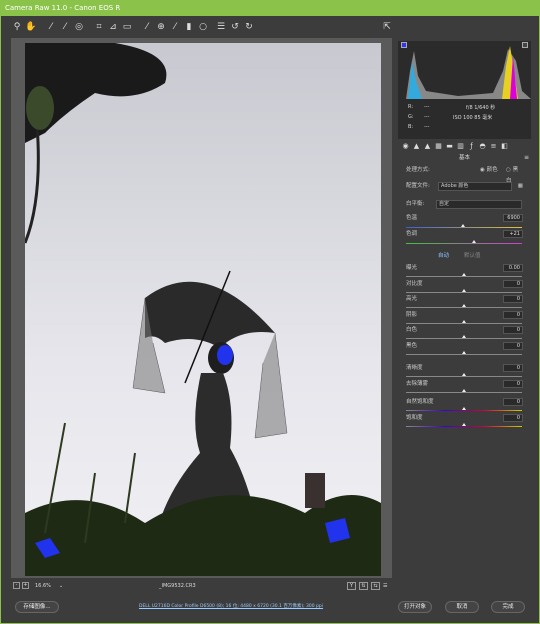  What do you see at coordinates (147, 27) in the screenshot?
I see `spot-removal-icon: ⁄` at bounding box center [147, 27].